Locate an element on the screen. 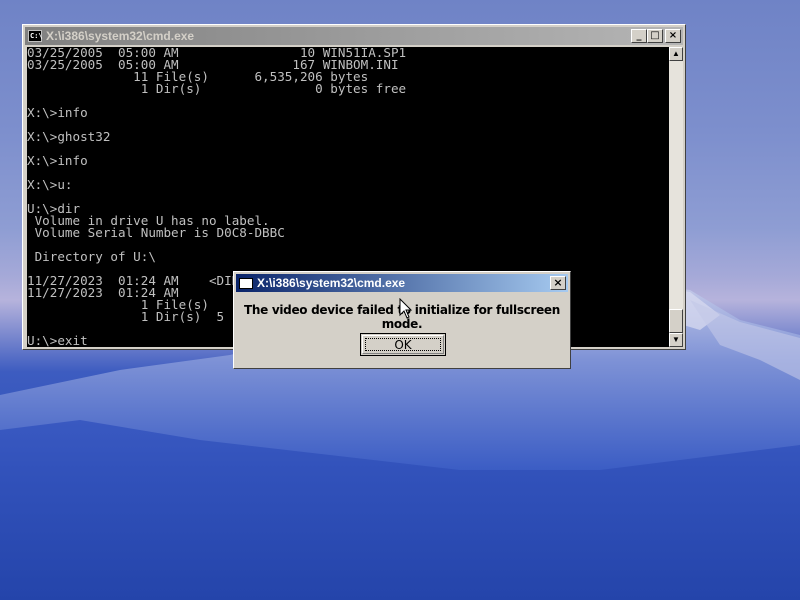  scroll-up-button: ▲ is located at coordinates (676, 54).